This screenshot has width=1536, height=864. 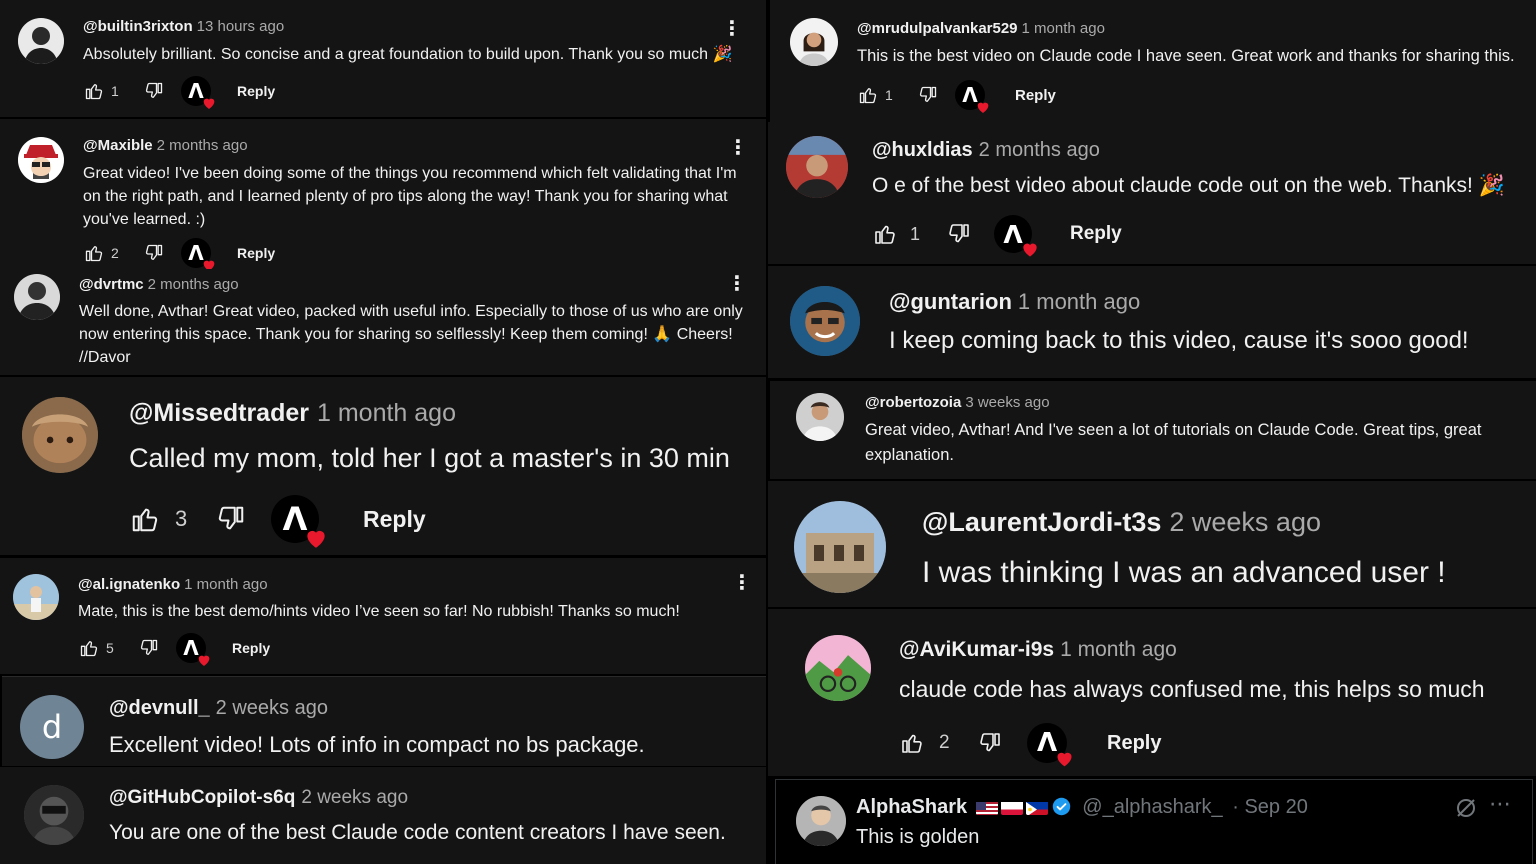 I want to click on comment-meta: @dvrtmc 2 months ago, so click(x=159, y=284).